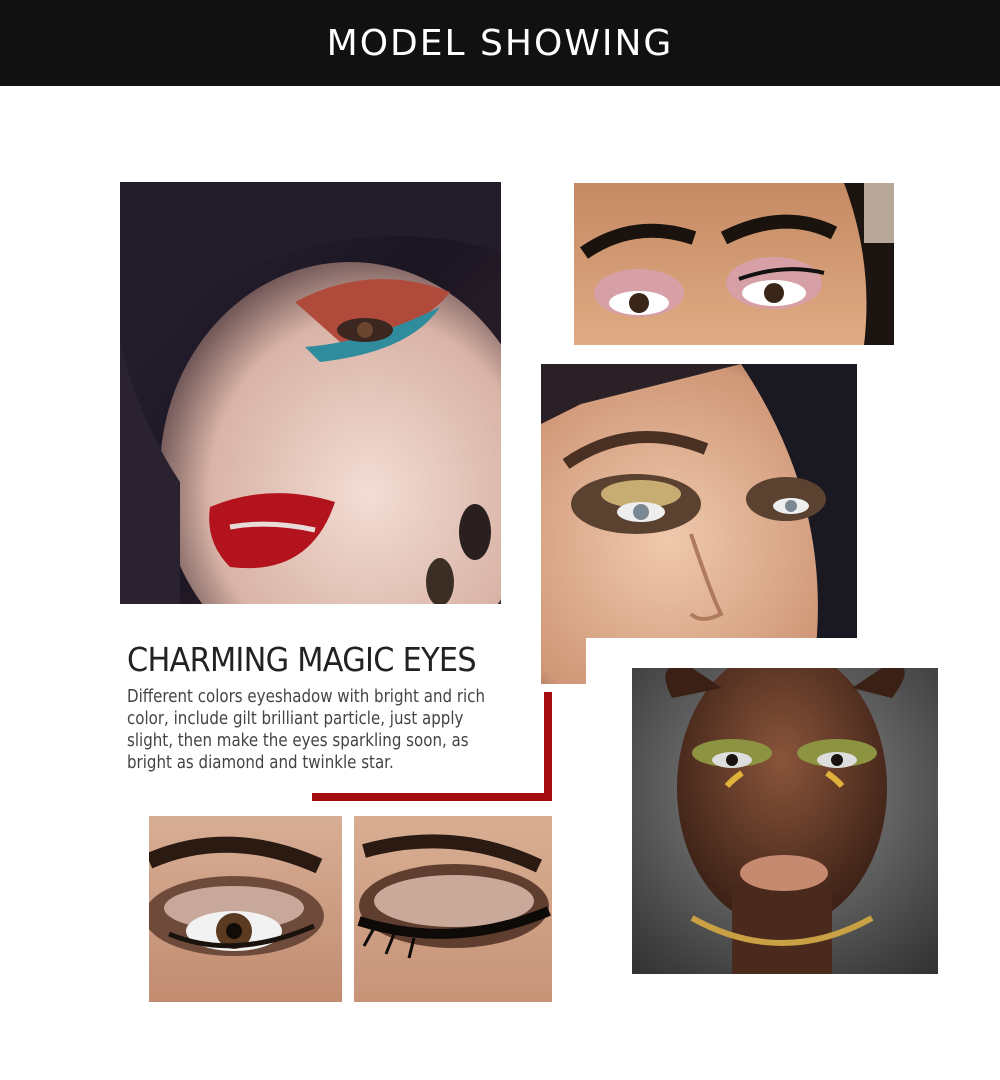 The image size is (1000, 1080). Describe the element at coordinates (302, 659) in the screenshot. I see `feature-headline: CHARMING MAGIC EYES` at that location.